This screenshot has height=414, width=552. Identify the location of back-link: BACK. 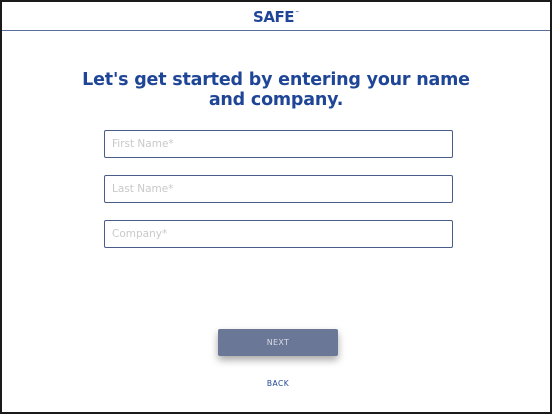
(278, 384).